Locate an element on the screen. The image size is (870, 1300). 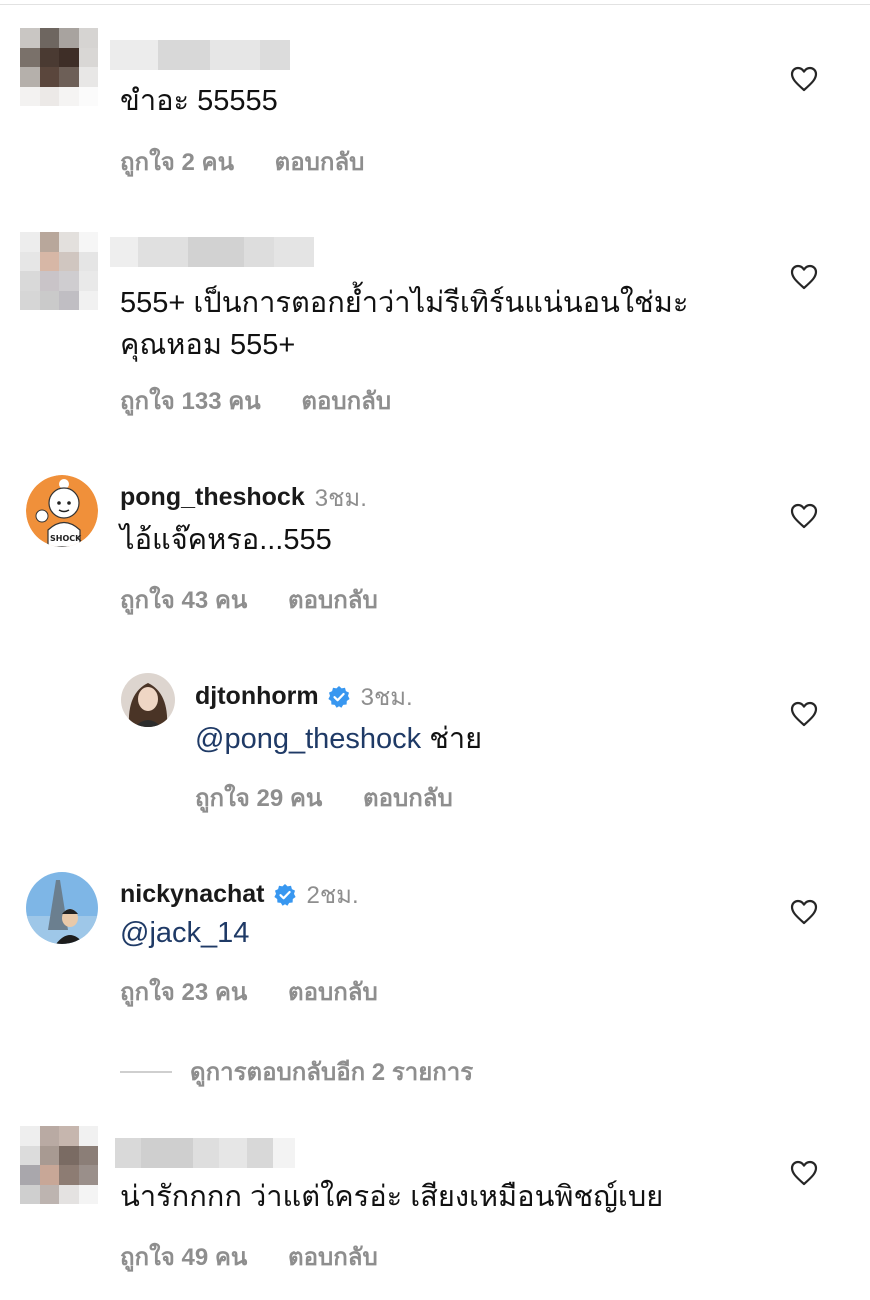
timestamp: 2ชม. is located at coordinates (332, 895).